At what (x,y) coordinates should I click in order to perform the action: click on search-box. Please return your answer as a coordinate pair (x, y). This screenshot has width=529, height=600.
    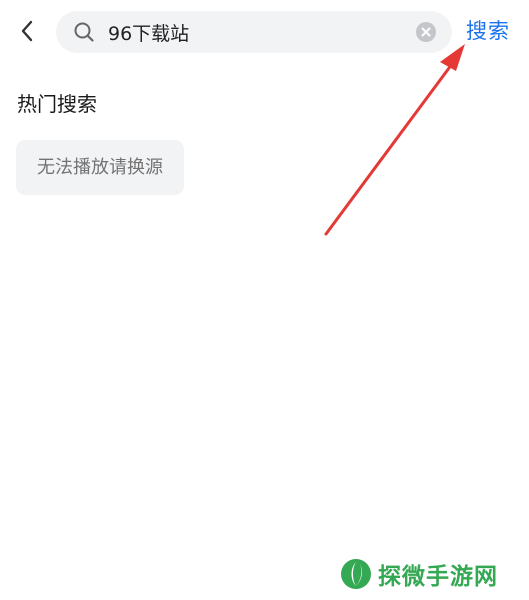
    Looking at the image, I should click on (254, 32).